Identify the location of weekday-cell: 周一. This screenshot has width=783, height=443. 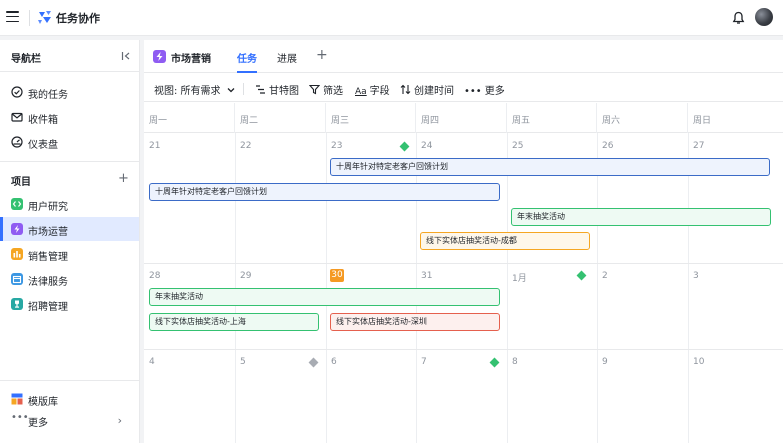
(189, 118).